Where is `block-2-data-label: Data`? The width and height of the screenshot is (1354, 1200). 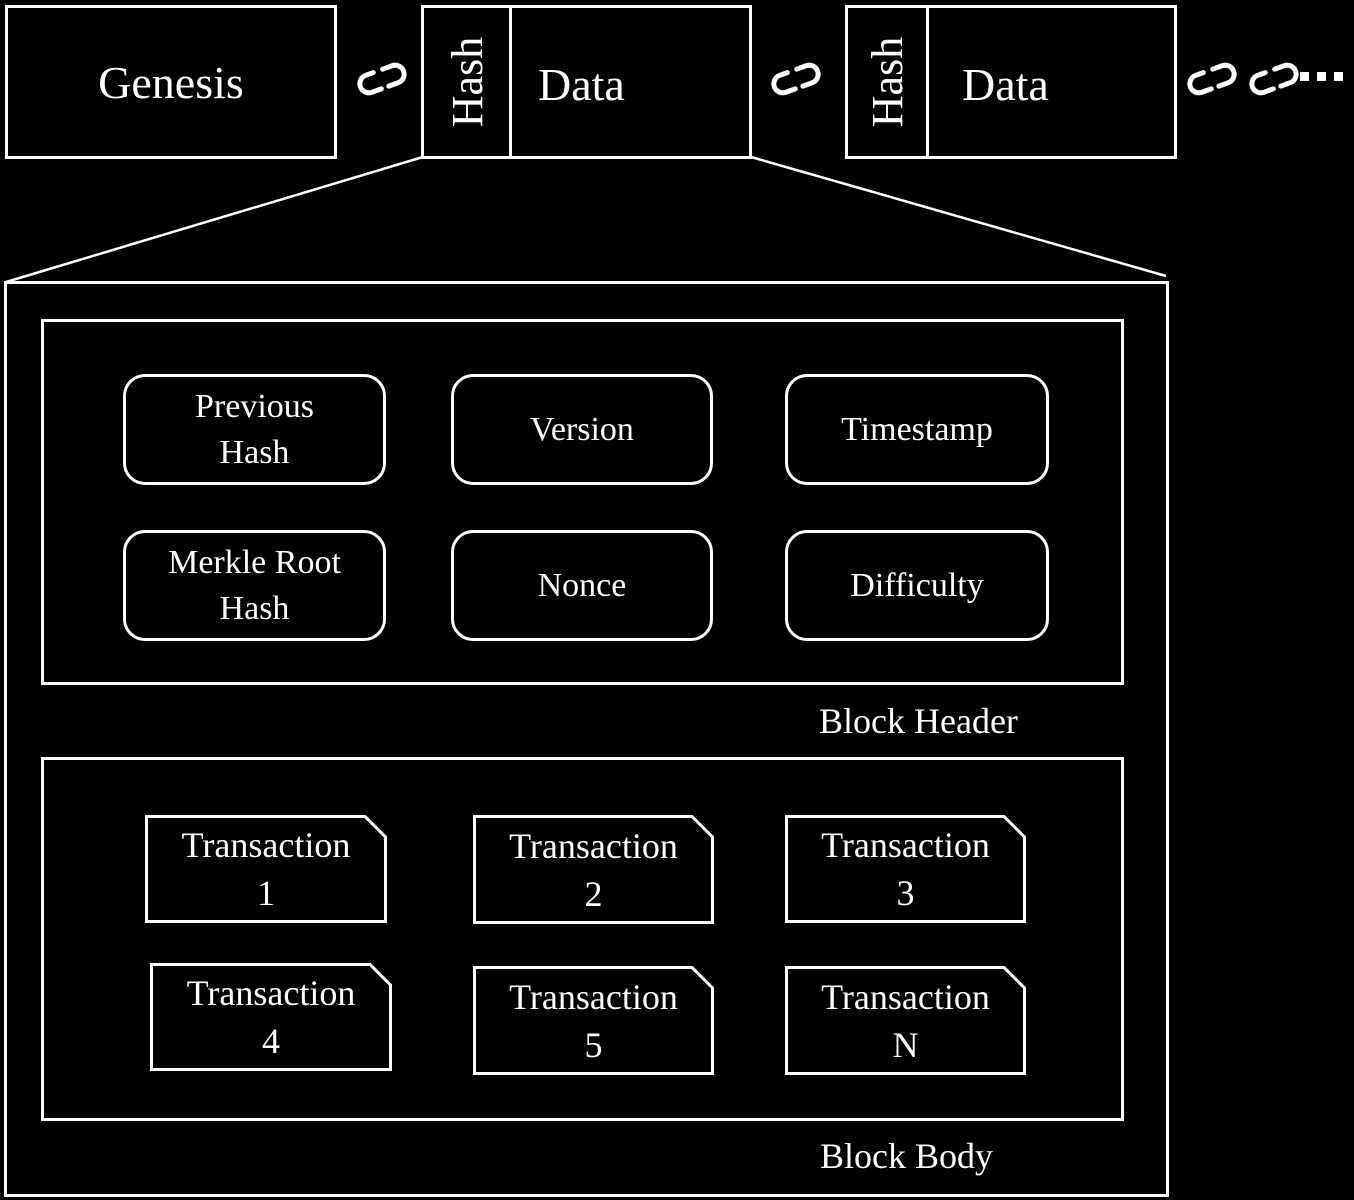 block-2-data-label: Data is located at coordinates (581, 84).